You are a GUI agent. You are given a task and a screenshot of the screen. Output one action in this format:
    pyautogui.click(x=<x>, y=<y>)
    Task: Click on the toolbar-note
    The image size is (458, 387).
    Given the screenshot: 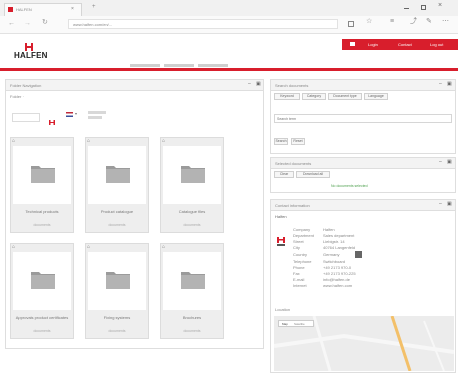 What is the action you would take?
    pyautogui.click(x=97, y=112)
    